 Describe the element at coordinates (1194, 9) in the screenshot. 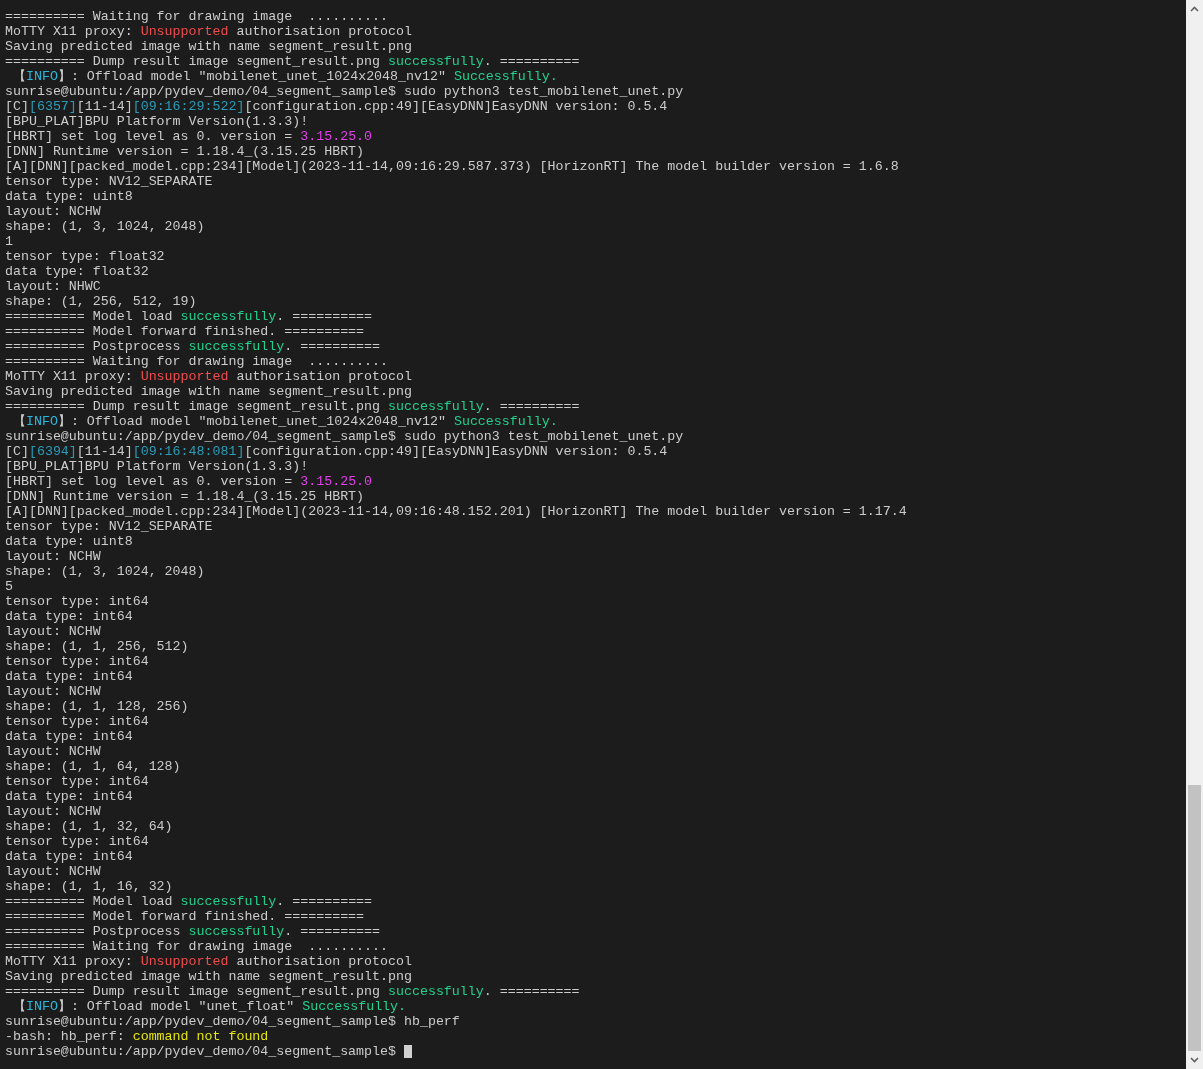

I see `scroll-up-icon` at that location.